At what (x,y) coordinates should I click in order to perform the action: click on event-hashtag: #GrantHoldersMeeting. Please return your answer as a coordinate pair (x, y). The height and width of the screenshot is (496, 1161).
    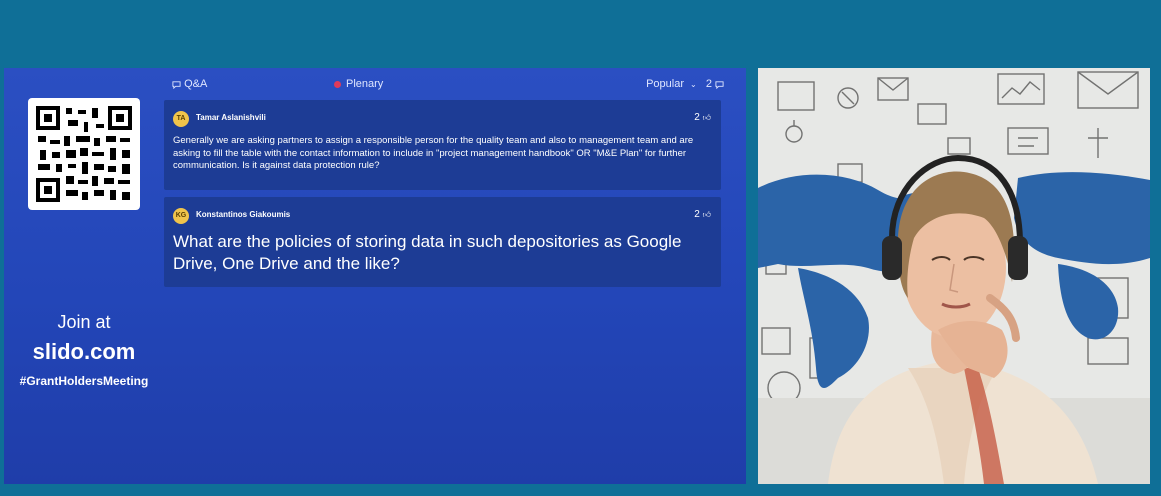
    Looking at the image, I should click on (84, 381).